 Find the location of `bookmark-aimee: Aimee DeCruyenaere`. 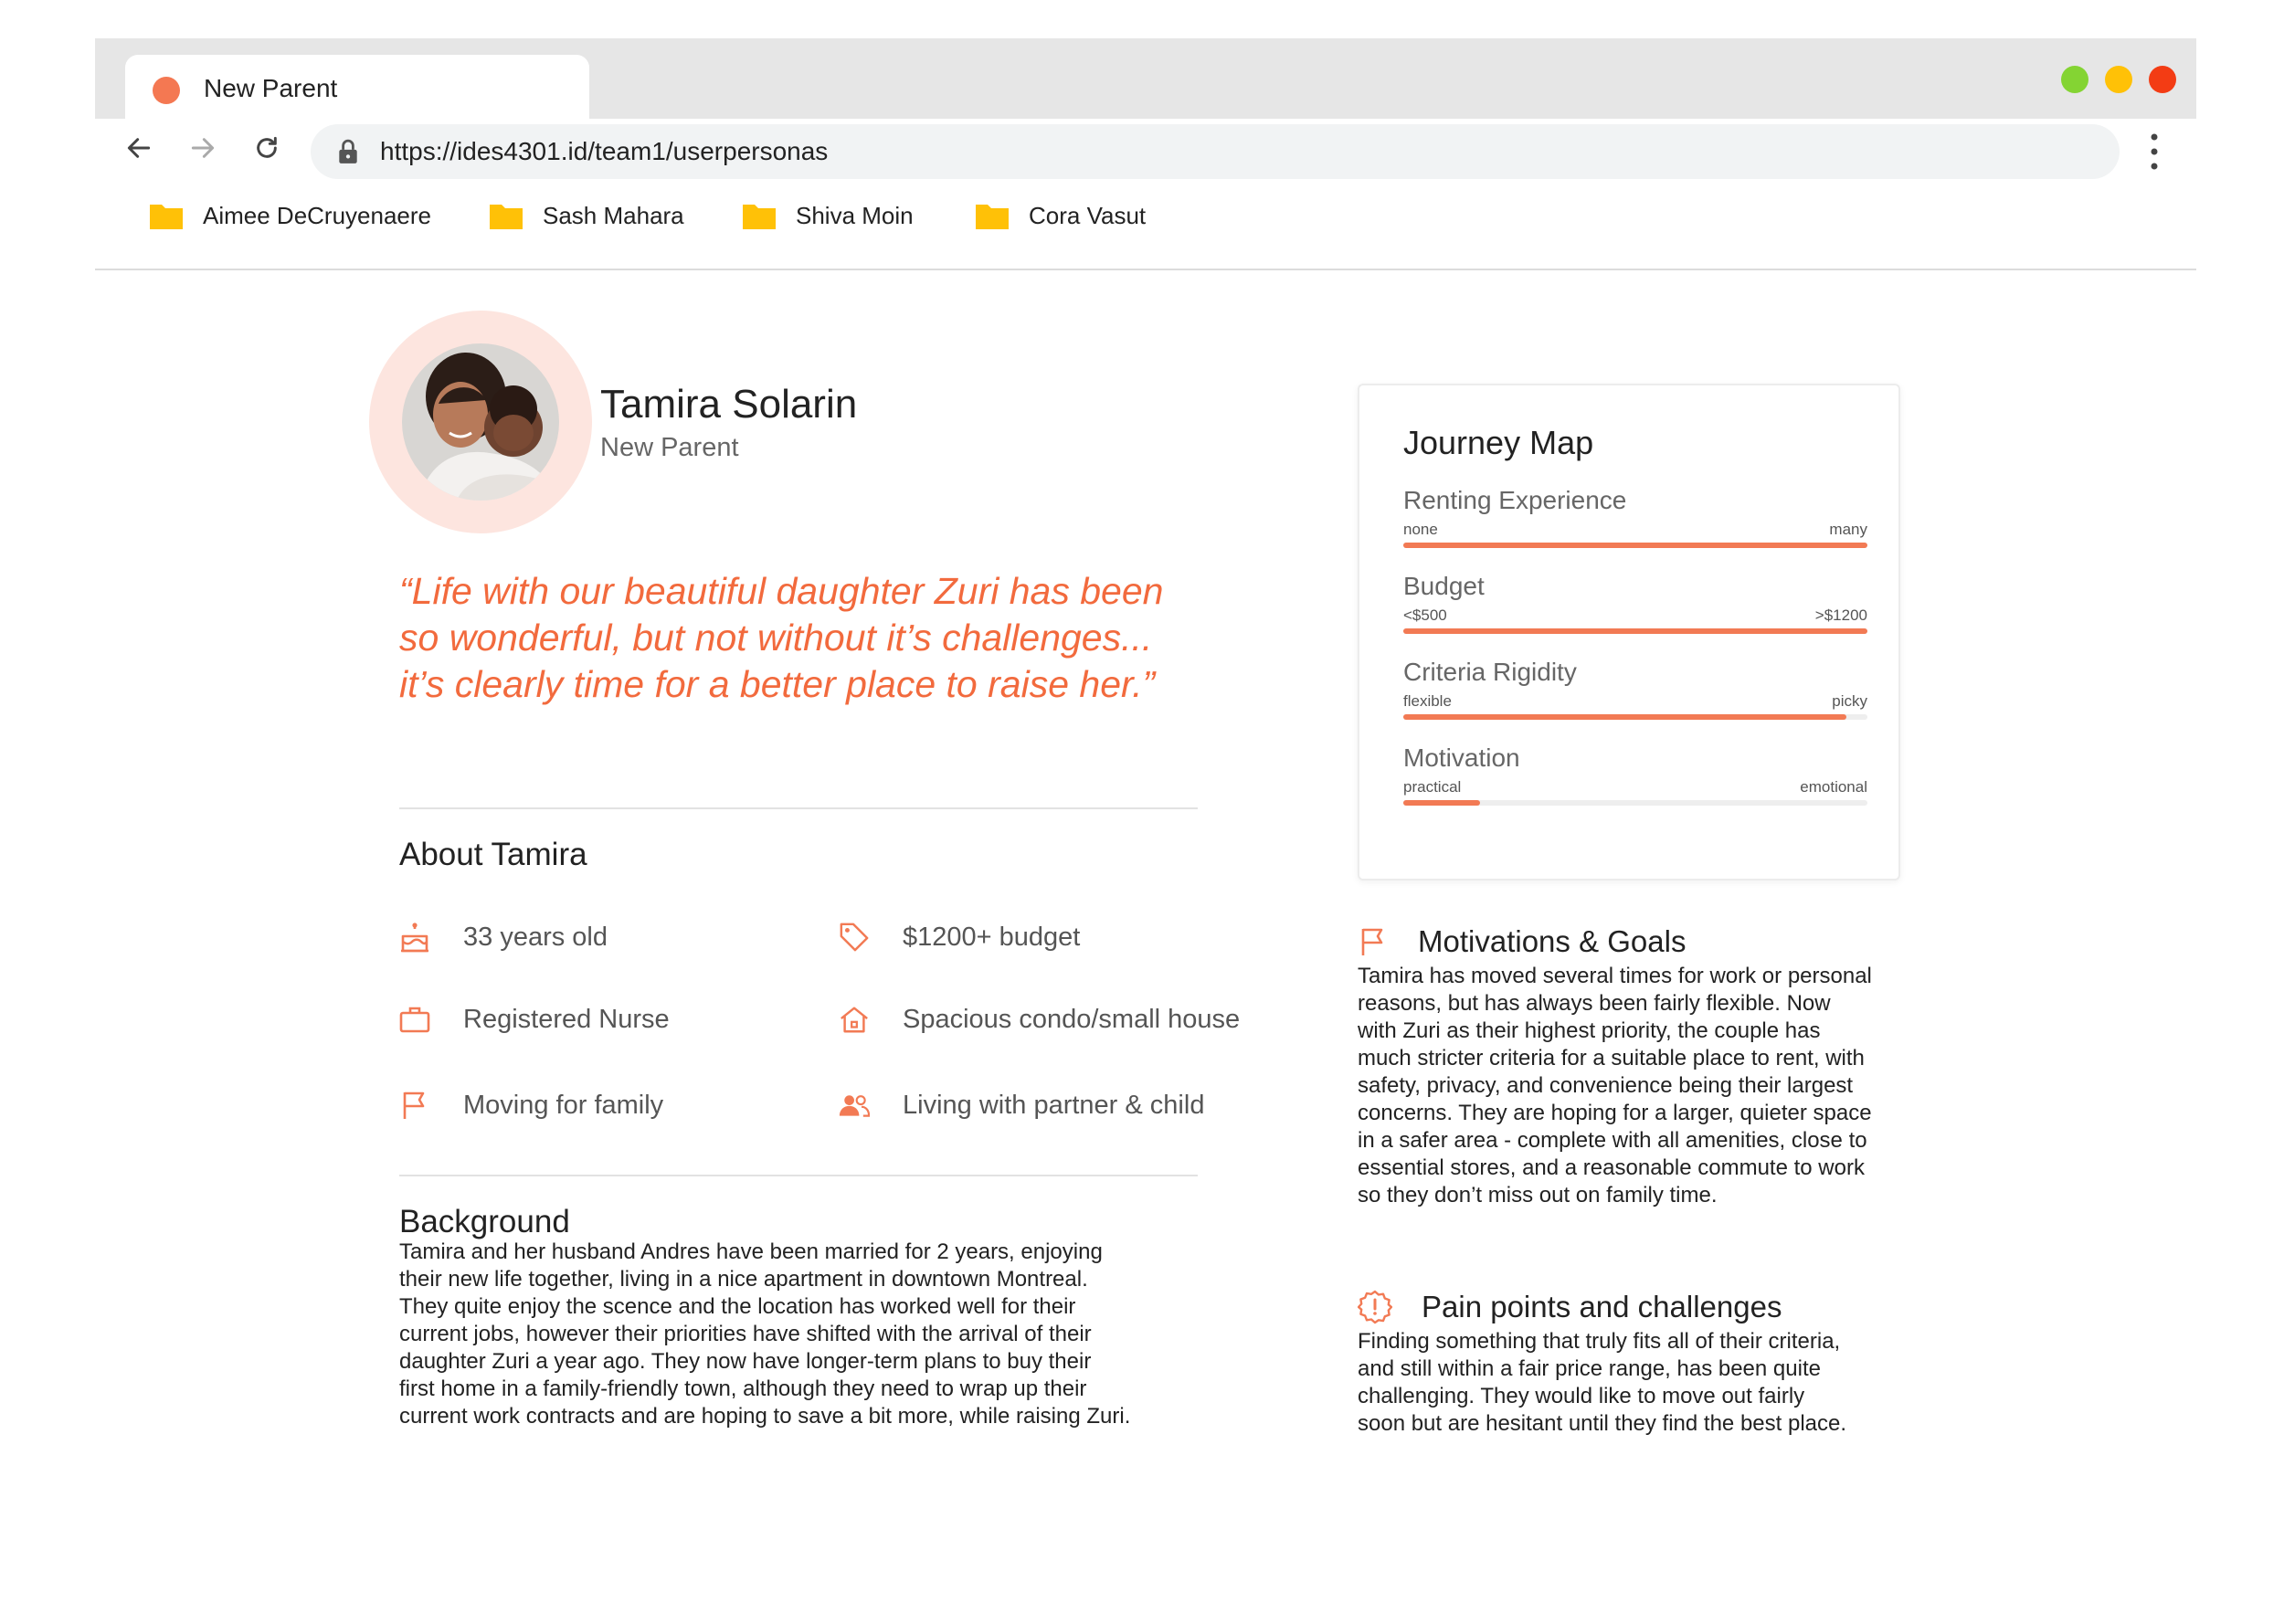

bookmark-aimee: Aimee DeCruyenaere is located at coordinates (290, 216).